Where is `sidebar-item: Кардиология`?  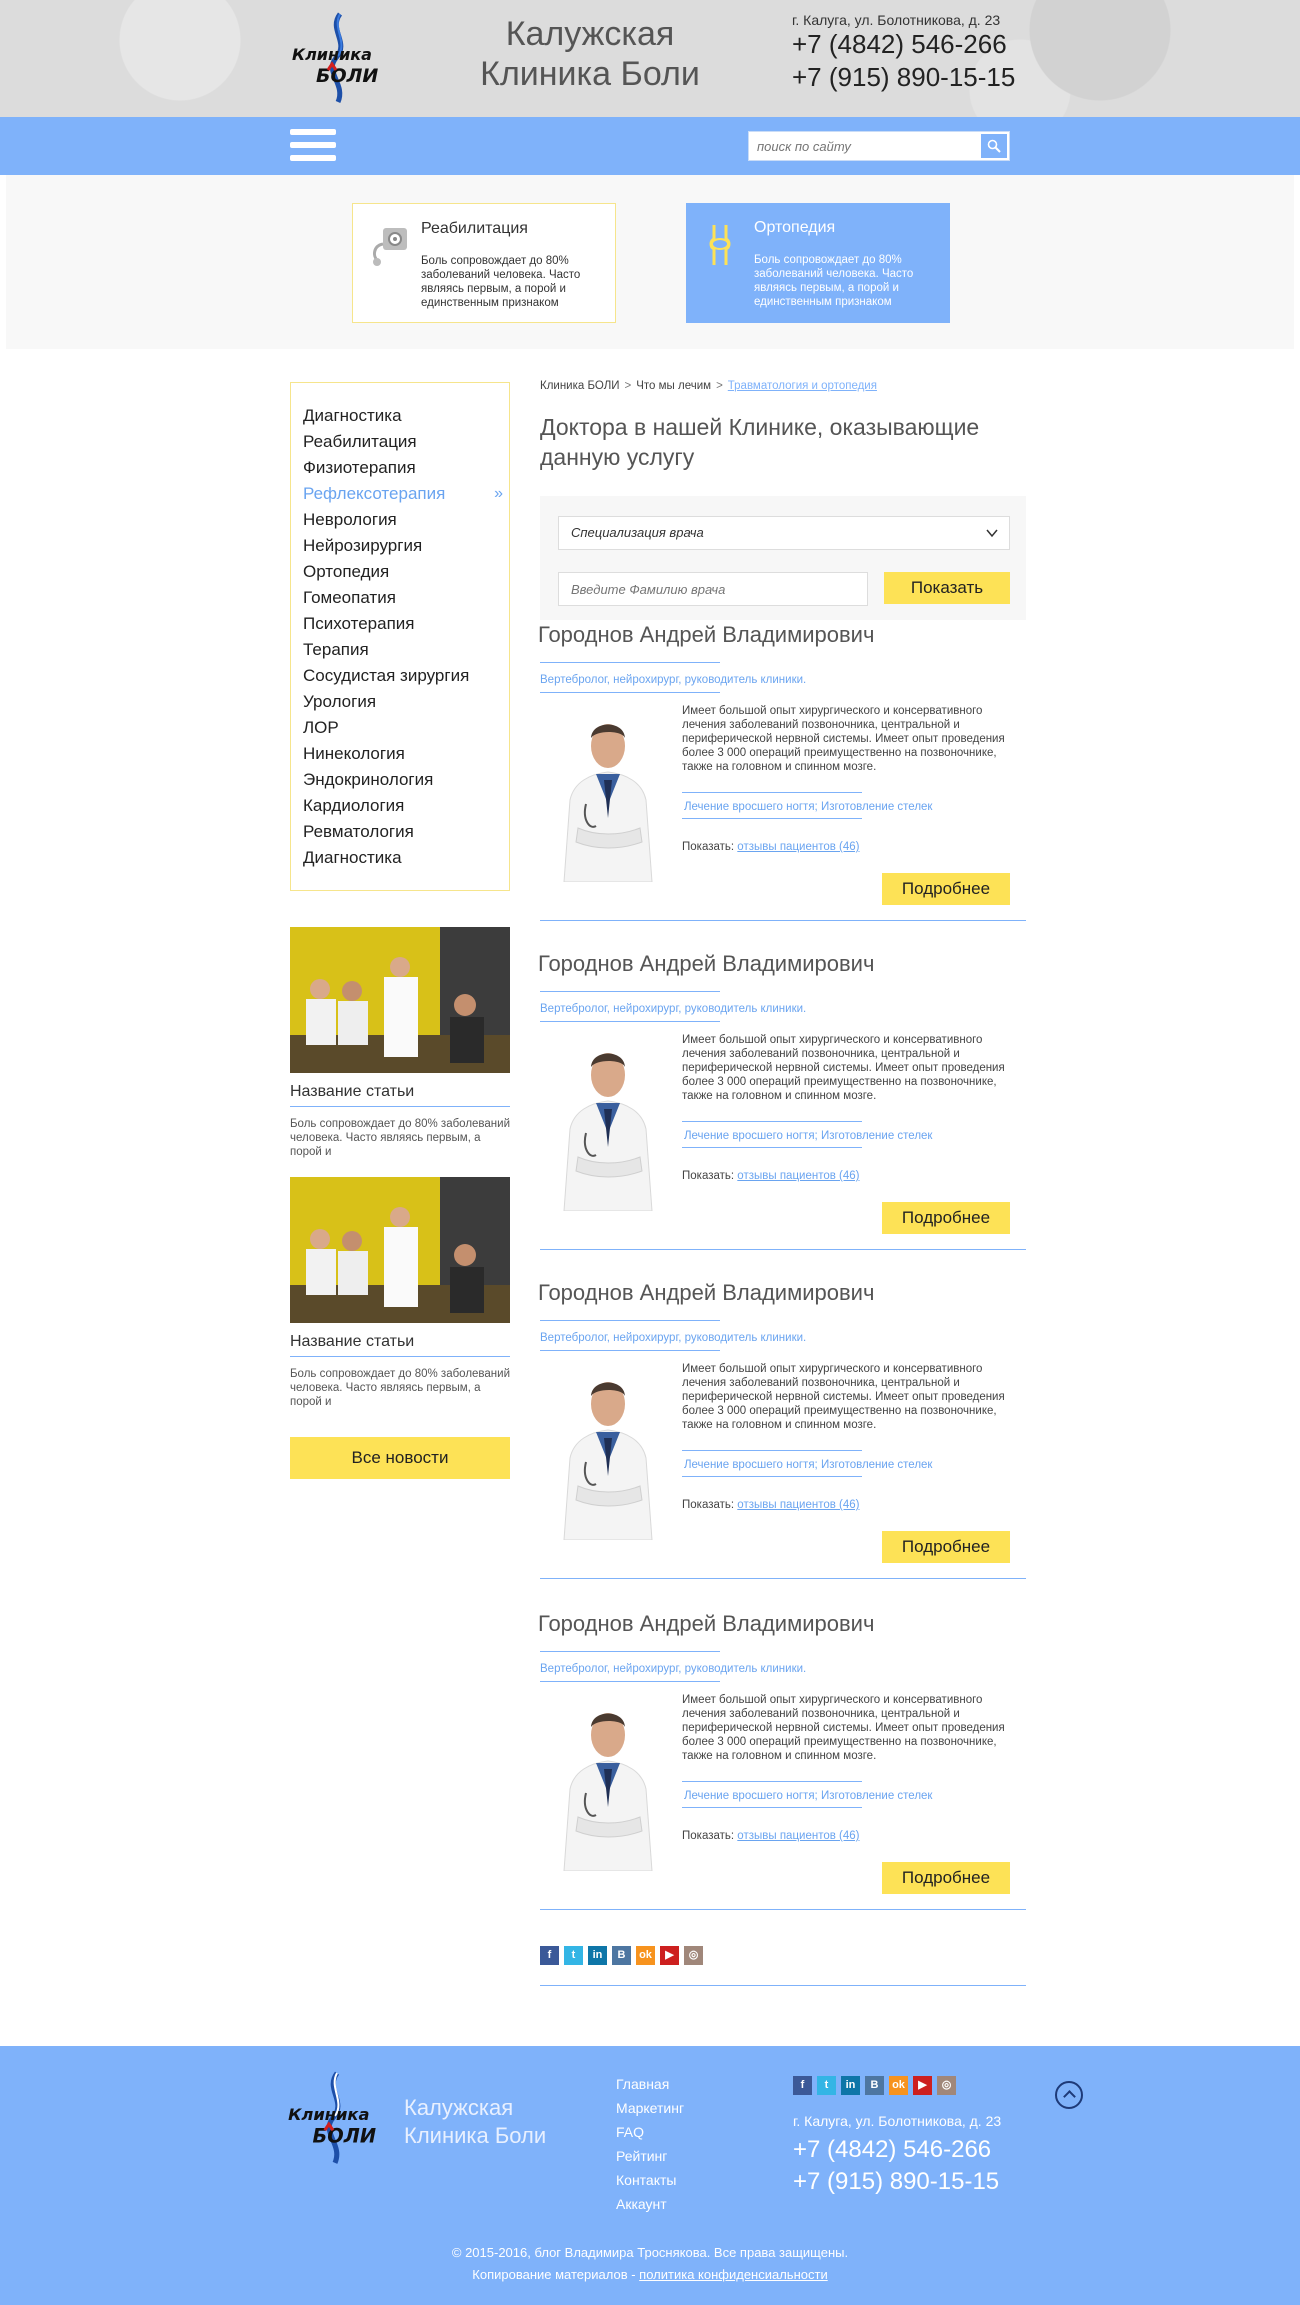 sidebar-item: Кардиология is located at coordinates (406, 806).